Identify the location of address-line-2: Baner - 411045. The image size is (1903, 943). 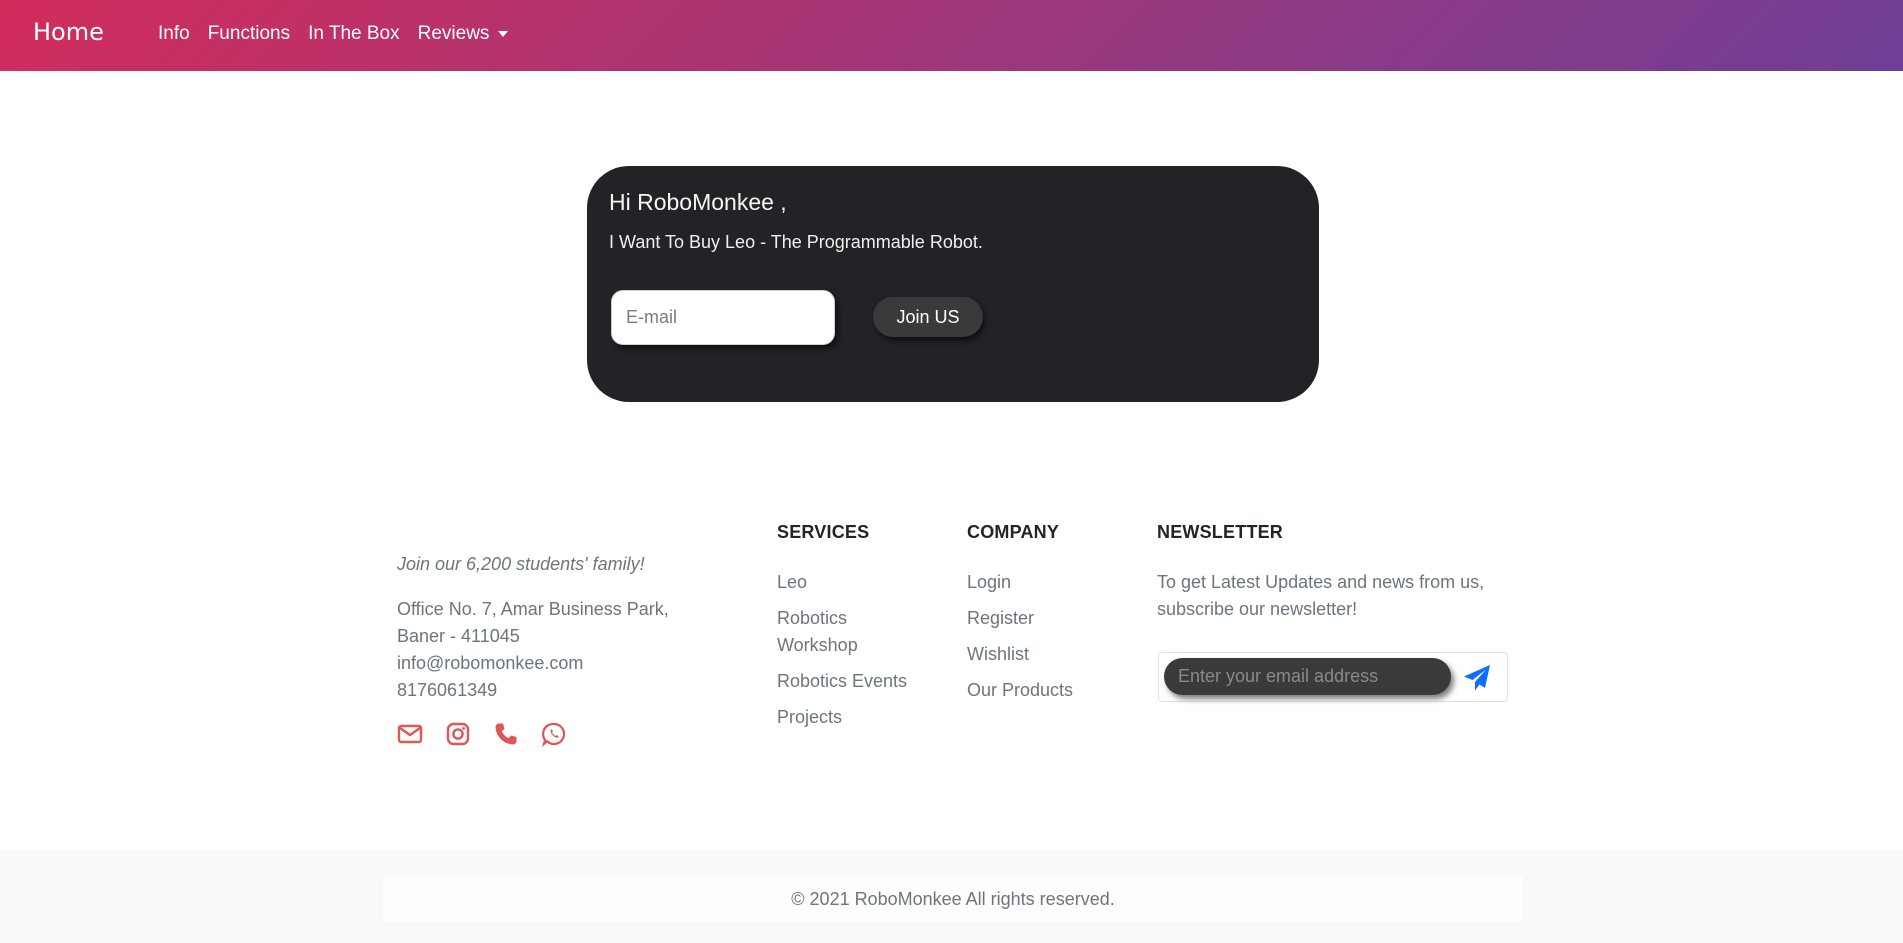
(458, 636).